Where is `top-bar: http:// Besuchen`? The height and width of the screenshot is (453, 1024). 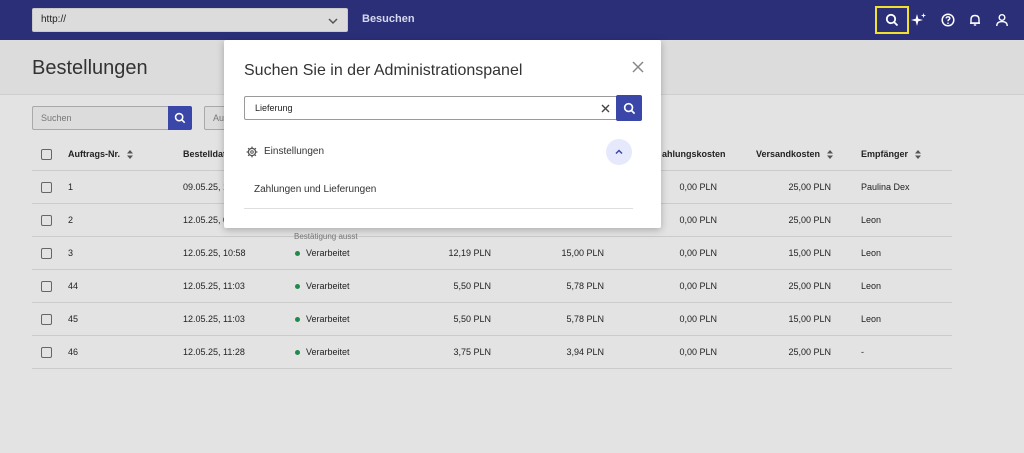
top-bar: http:// Besuchen is located at coordinates (512, 20).